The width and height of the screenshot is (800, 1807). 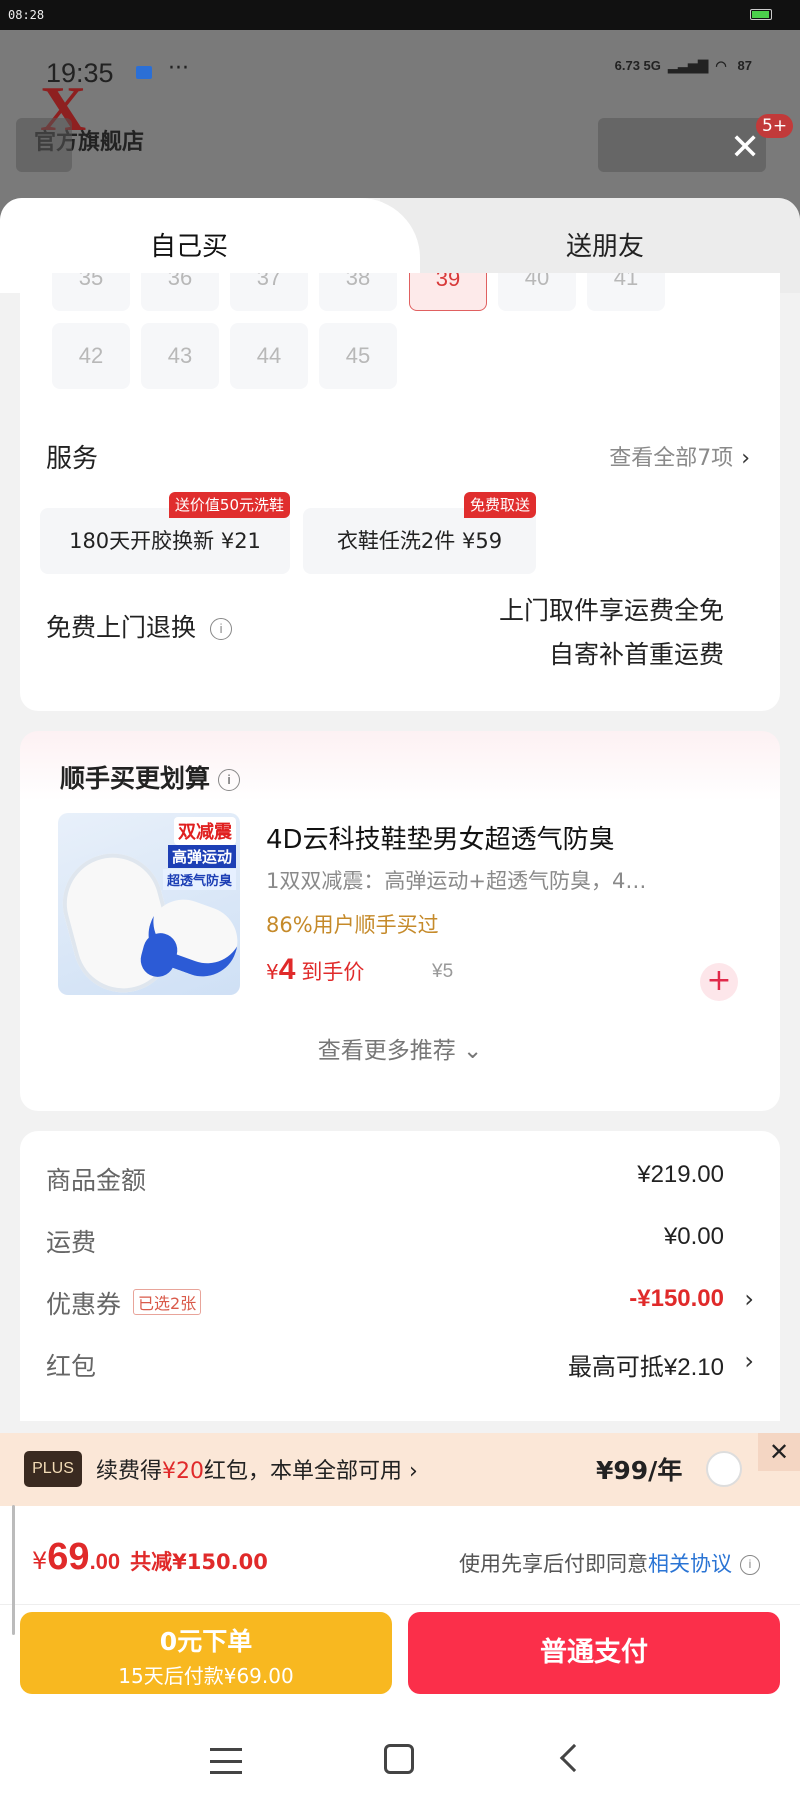 What do you see at coordinates (637, 65) in the screenshot?
I see `network-speed: 6.73 5G` at bounding box center [637, 65].